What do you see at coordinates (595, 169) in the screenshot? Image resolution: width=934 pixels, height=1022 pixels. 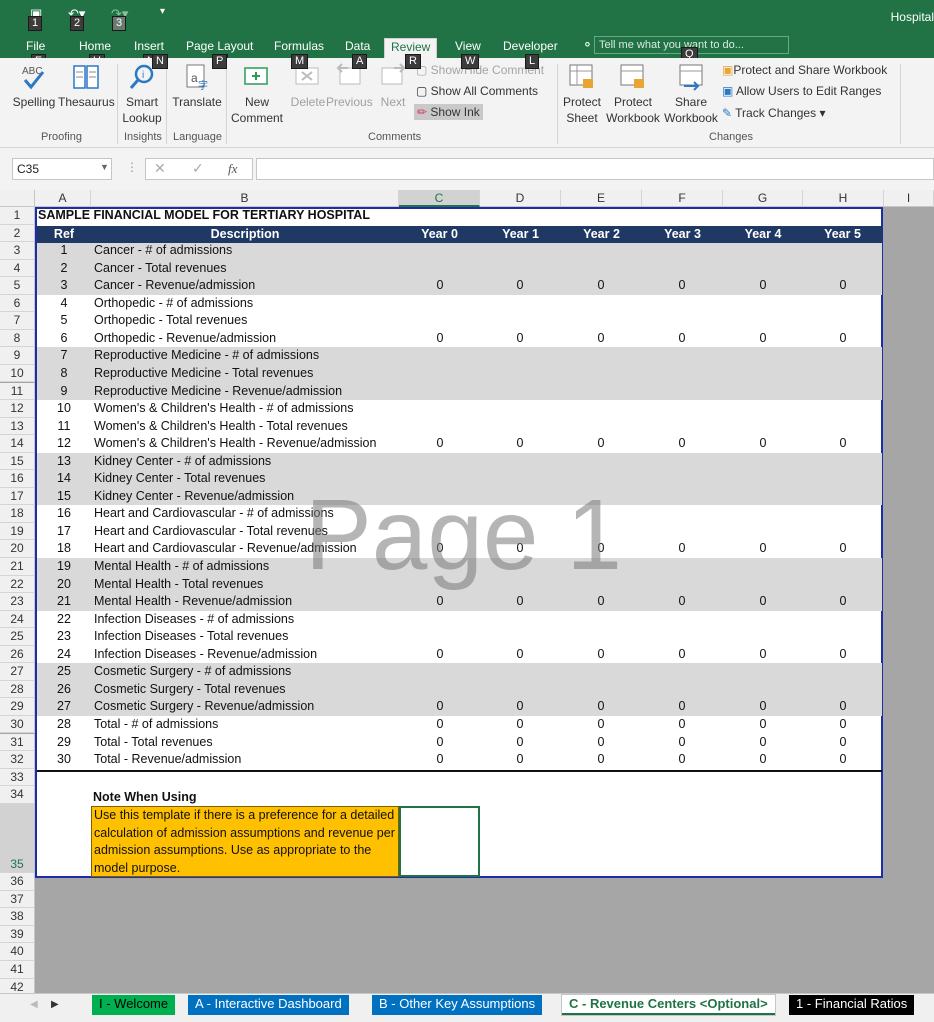 I see `formula-input` at bounding box center [595, 169].